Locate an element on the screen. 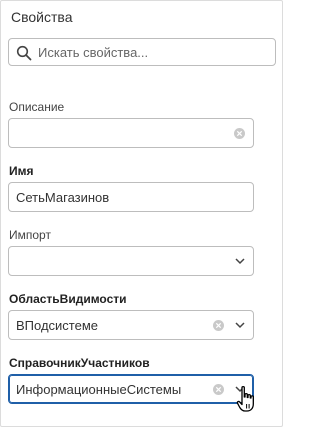 The image size is (320, 427). field-label-description: Описание is located at coordinates (37, 107).